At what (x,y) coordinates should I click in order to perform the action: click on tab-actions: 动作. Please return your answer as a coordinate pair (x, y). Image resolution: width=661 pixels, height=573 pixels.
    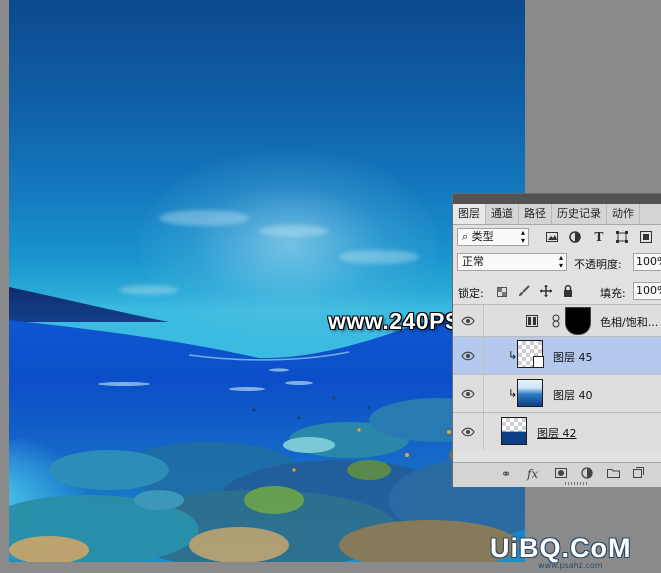
    Looking at the image, I should click on (623, 214).